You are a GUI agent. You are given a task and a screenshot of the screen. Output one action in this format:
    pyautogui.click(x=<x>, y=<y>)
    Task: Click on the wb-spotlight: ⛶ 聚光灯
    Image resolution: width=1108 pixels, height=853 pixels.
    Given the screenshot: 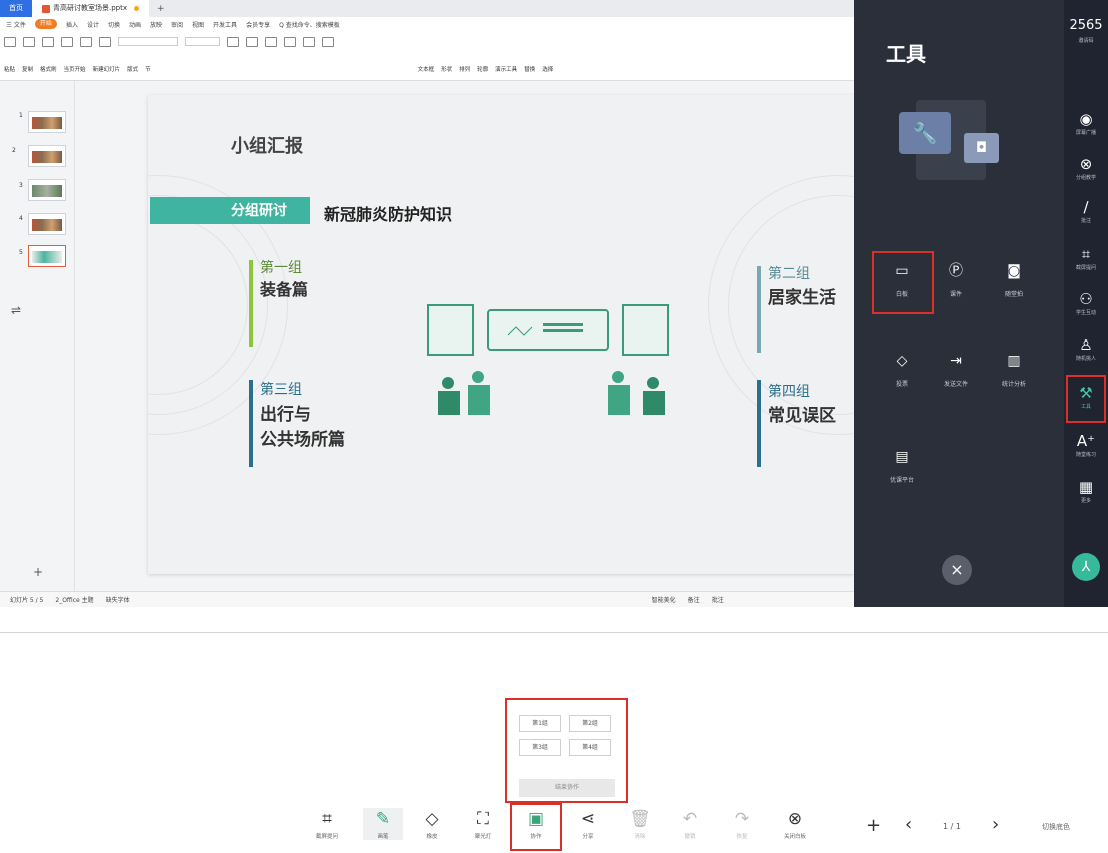 What is the action you would take?
    pyautogui.click(x=483, y=824)
    